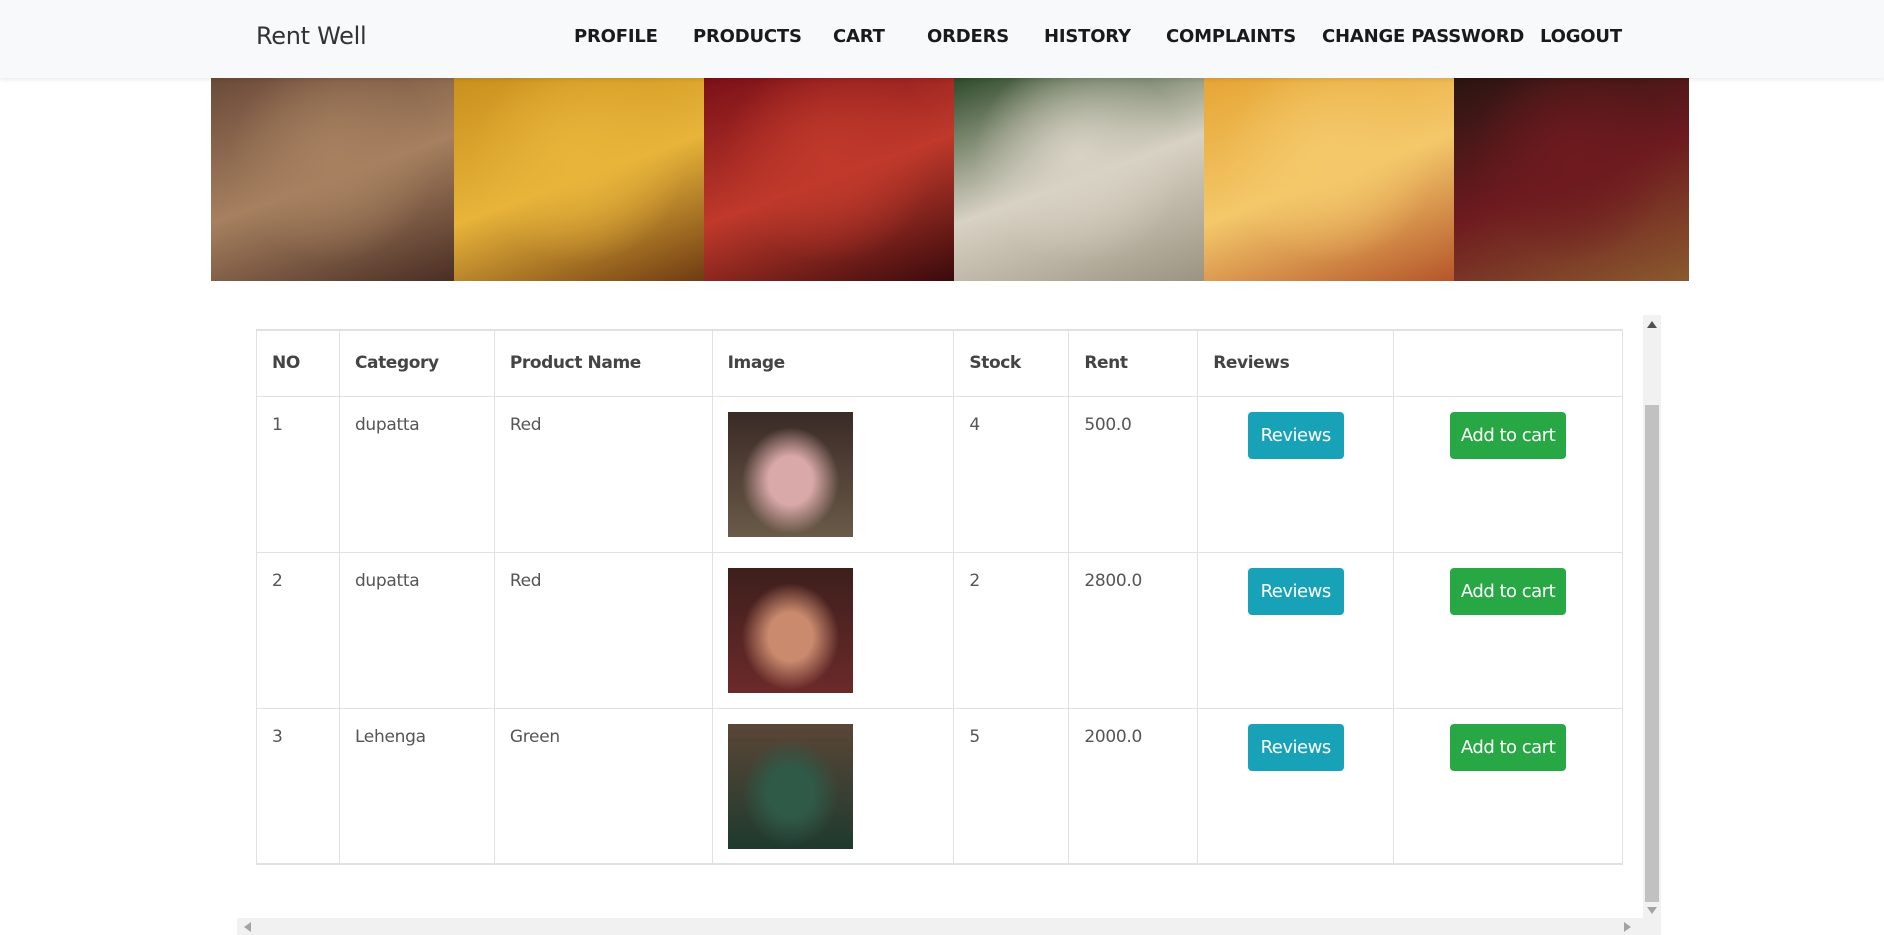 The height and width of the screenshot is (935, 1884). Describe the element at coordinates (1011, 474) in the screenshot. I see `cell-stock: 4` at that location.